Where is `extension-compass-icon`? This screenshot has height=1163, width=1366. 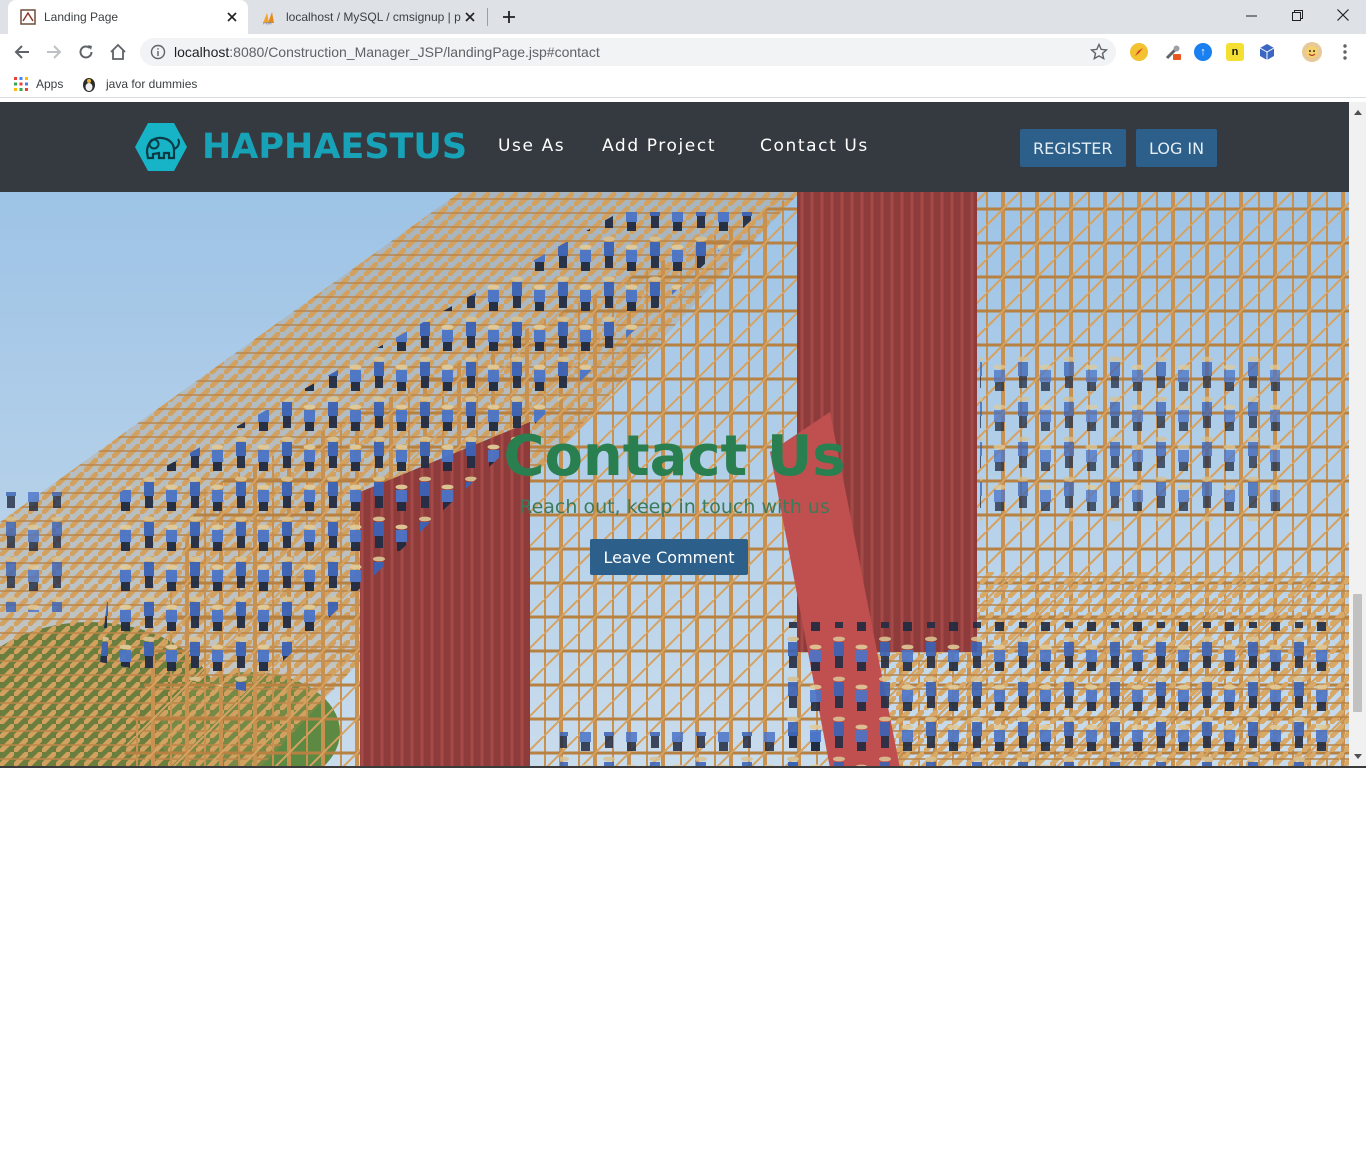 extension-compass-icon is located at coordinates (1139, 52).